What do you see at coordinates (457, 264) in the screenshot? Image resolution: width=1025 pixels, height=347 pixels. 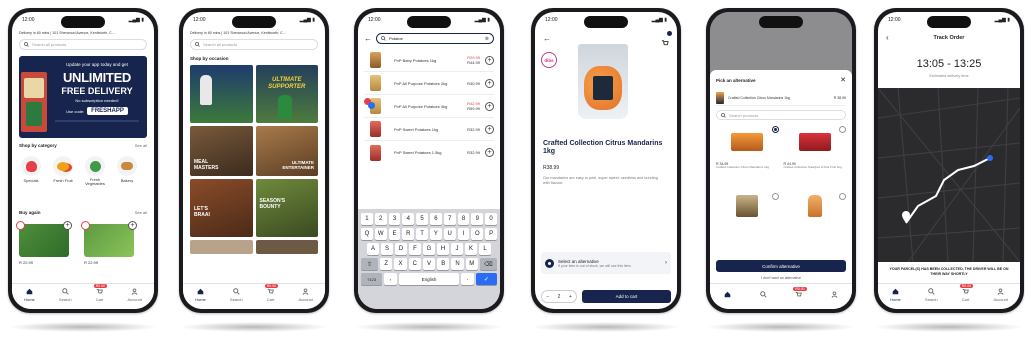 I see `key: N` at bounding box center [457, 264].